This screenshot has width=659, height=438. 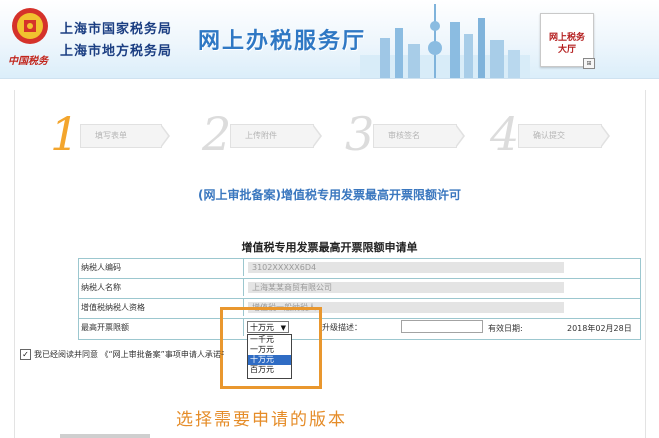 What do you see at coordinates (342, 327) in the screenshot?
I see `upgrade-label: 升级描述：` at bounding box center [342, 327].